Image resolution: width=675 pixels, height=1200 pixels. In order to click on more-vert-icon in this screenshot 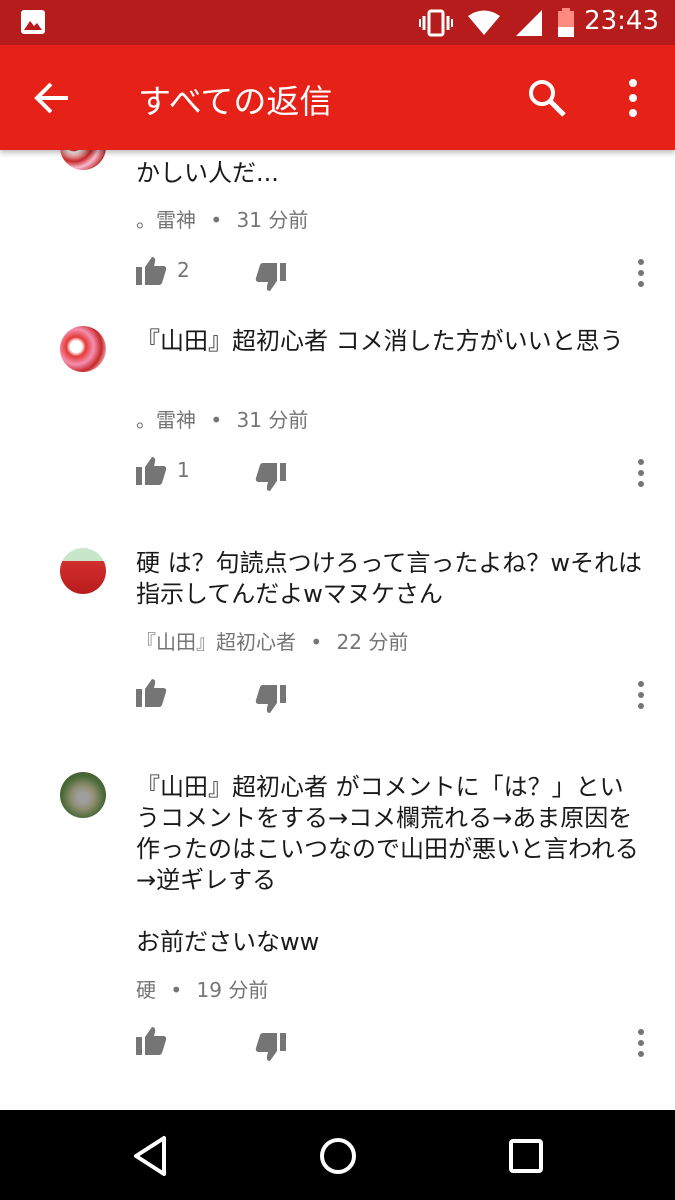, I will do `click(633, 98)`.